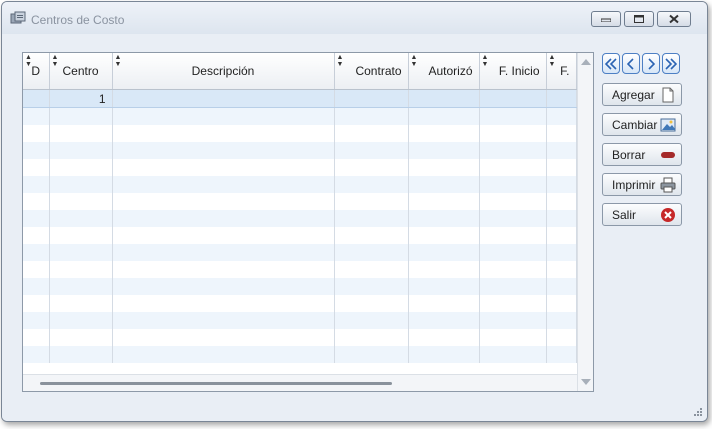 This screenshot has width=712, height=429. What do you see at coordinates (300, 98) in the screenshot?
I see `table-row: 1` at bounding box center [300, 98].